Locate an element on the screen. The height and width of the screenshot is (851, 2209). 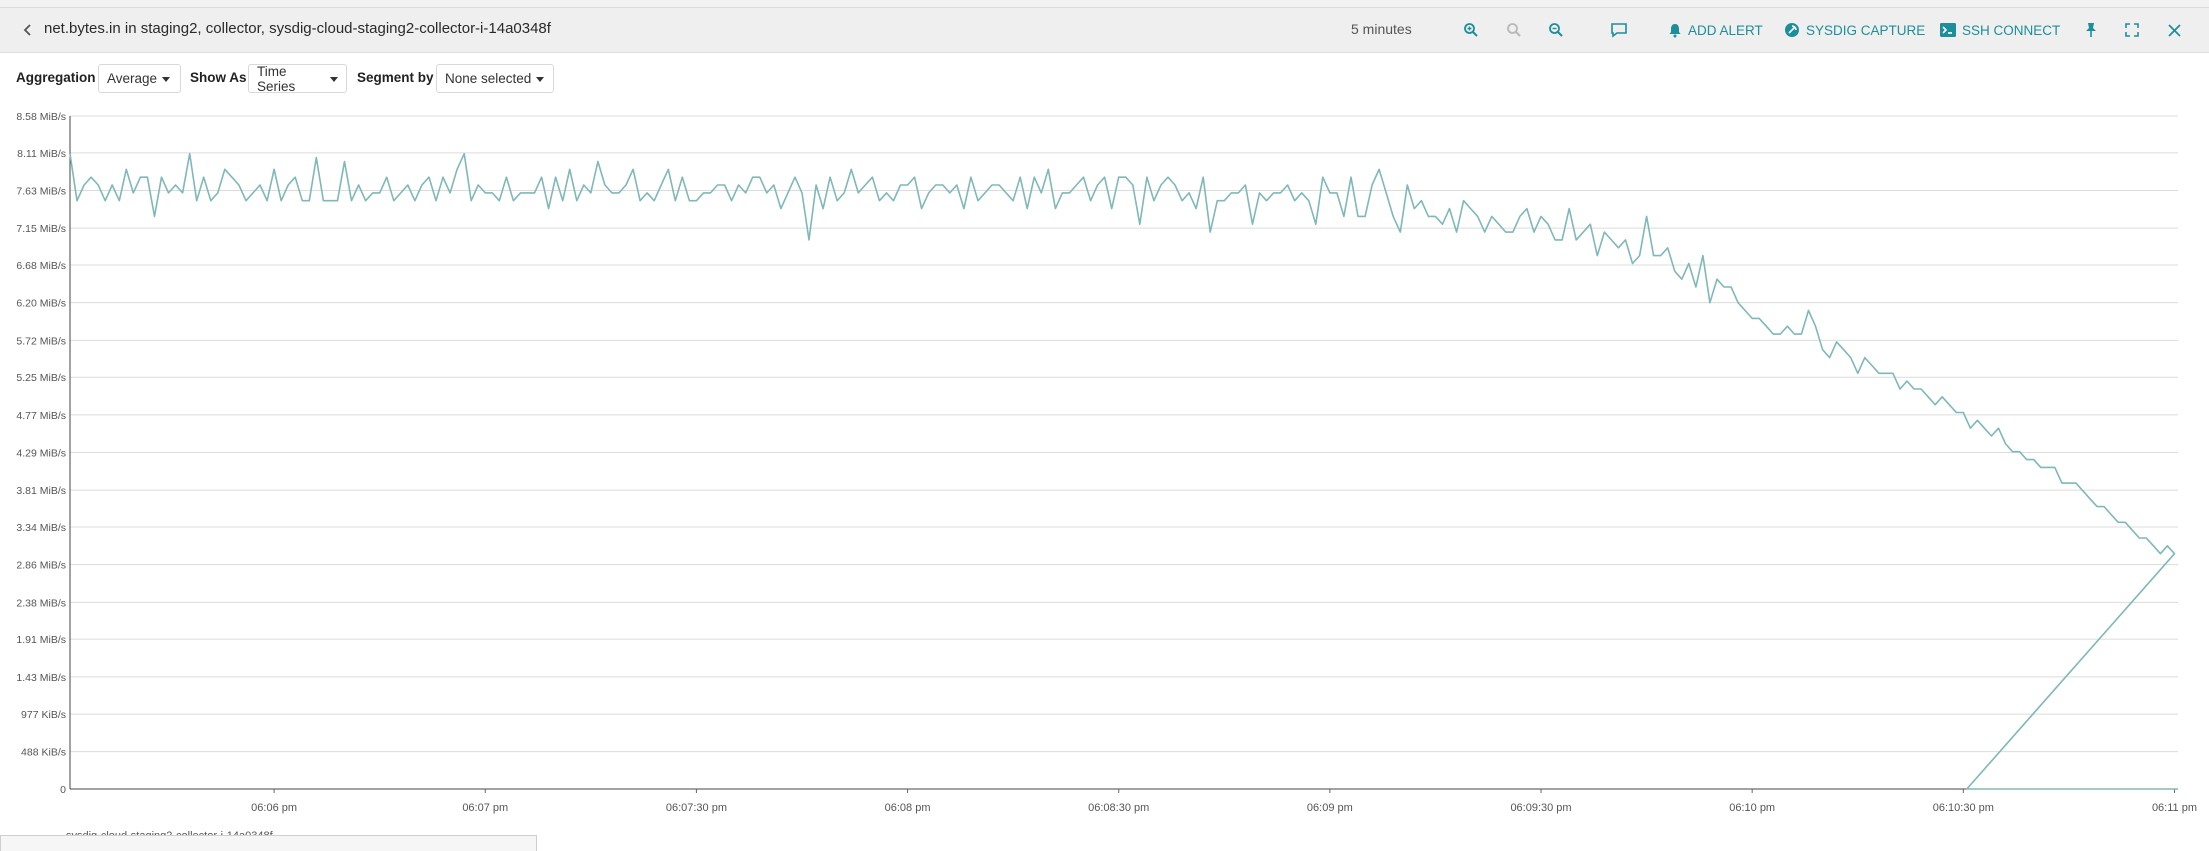
y-tick-label: 2.86 MiB/s is located at coordinates (41, 566).